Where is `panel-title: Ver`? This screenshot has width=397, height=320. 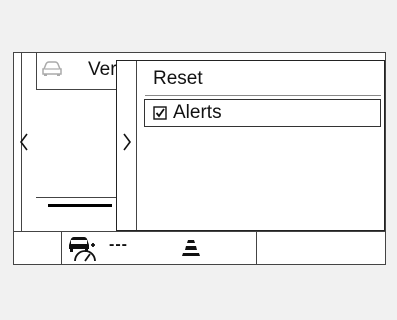 panel-title: Ver is located at coordinates (102, 69).